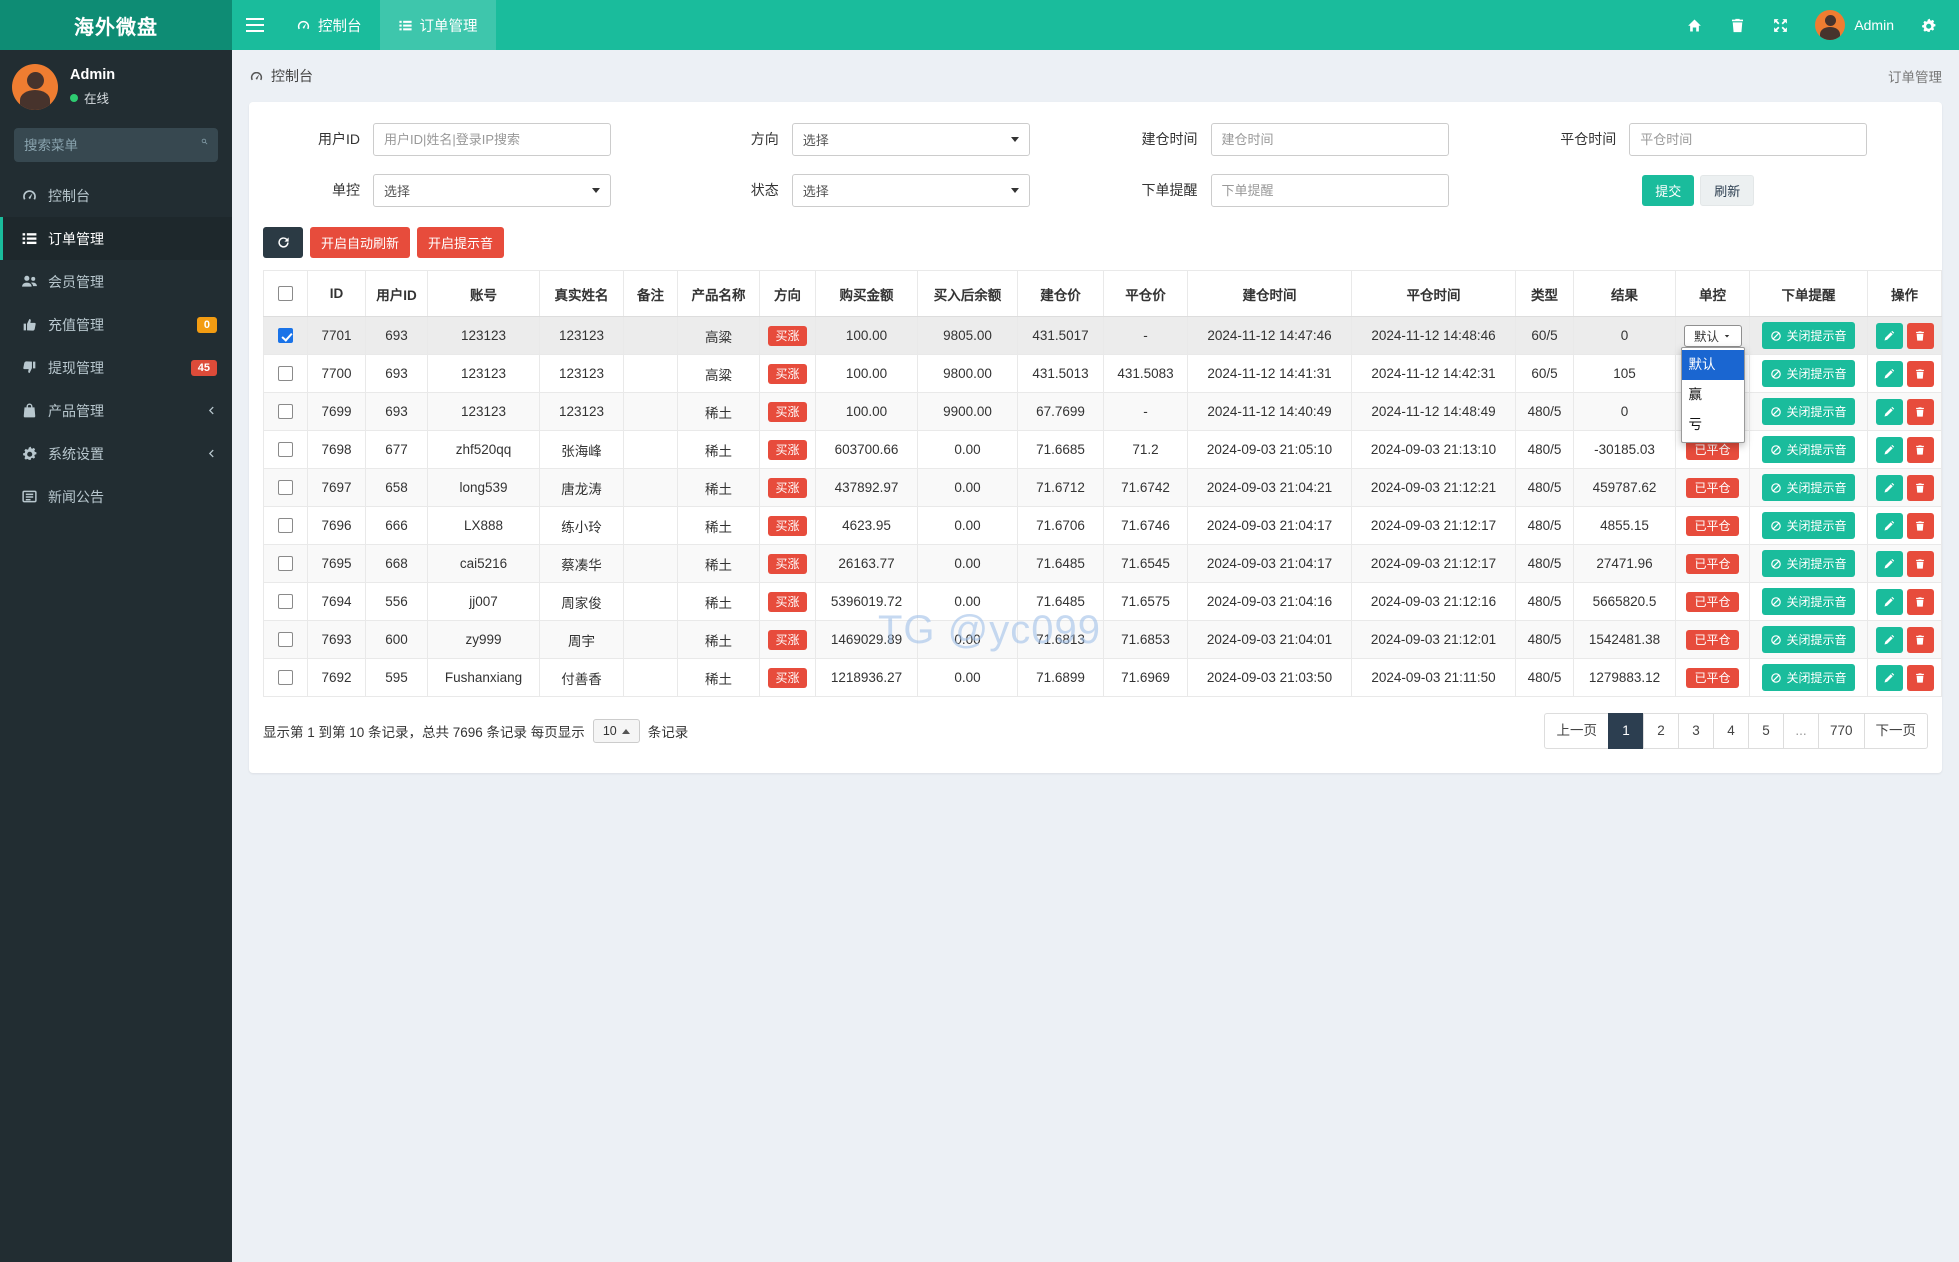 This screenshot has width=1959, height=1262. Describe the element at coordinates (1668, 190) in the screenshot. I see `submit-button: 提交` at that location.